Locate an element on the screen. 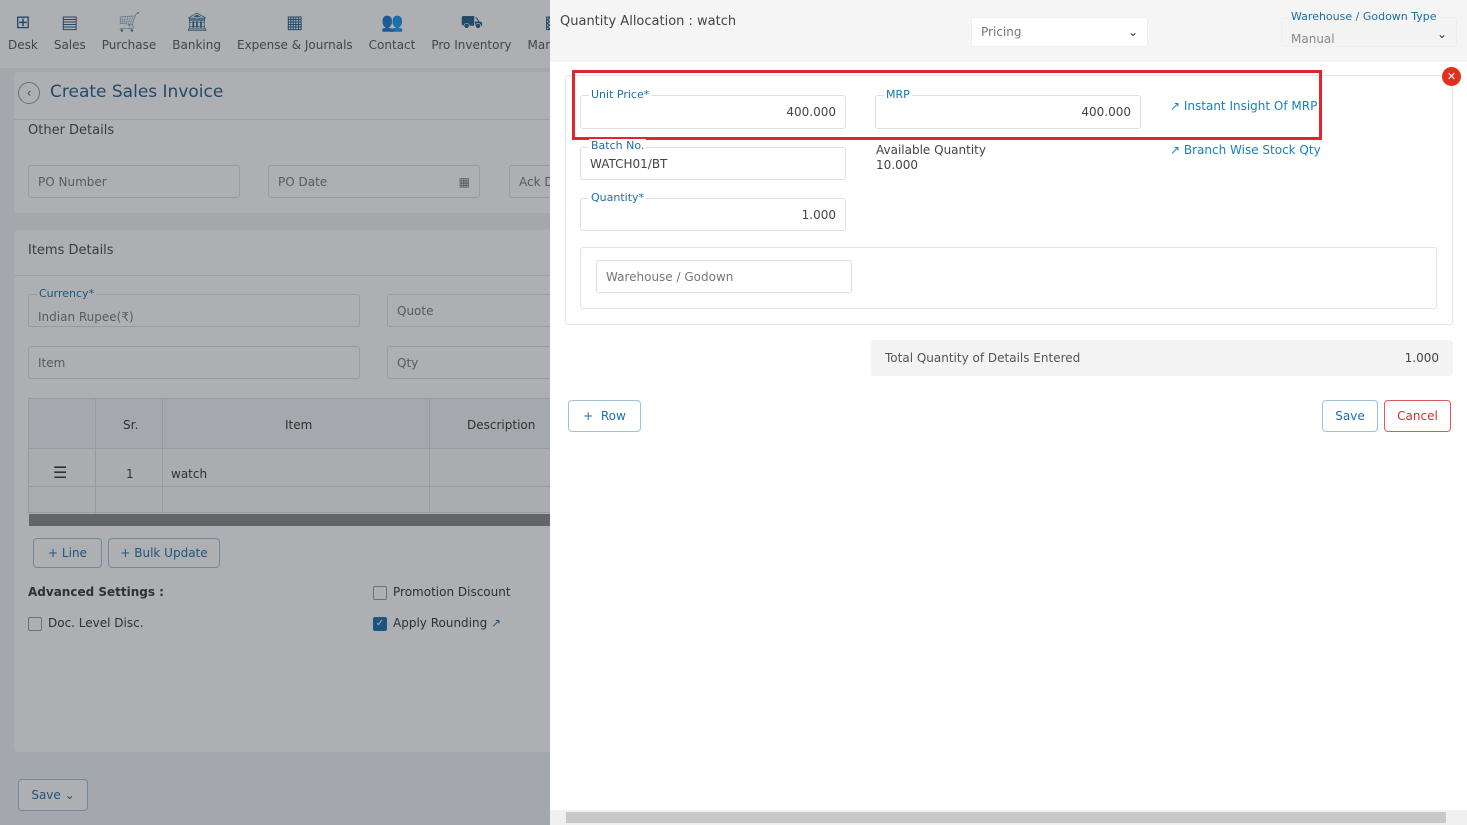 This screenshot has width=1467, height=825. mrp-input: 400.000 is located at coordinates (1008, 112).